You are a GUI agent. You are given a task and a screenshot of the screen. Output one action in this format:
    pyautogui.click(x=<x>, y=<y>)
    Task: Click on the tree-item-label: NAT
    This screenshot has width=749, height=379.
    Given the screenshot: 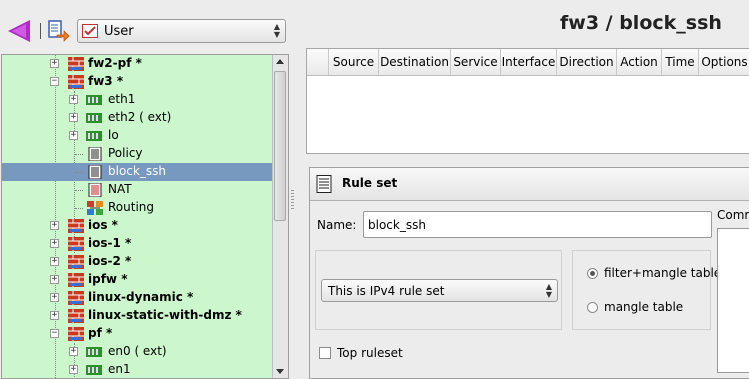 What is the action you would take?
    pyautogui.click(x=120, y=189)
    